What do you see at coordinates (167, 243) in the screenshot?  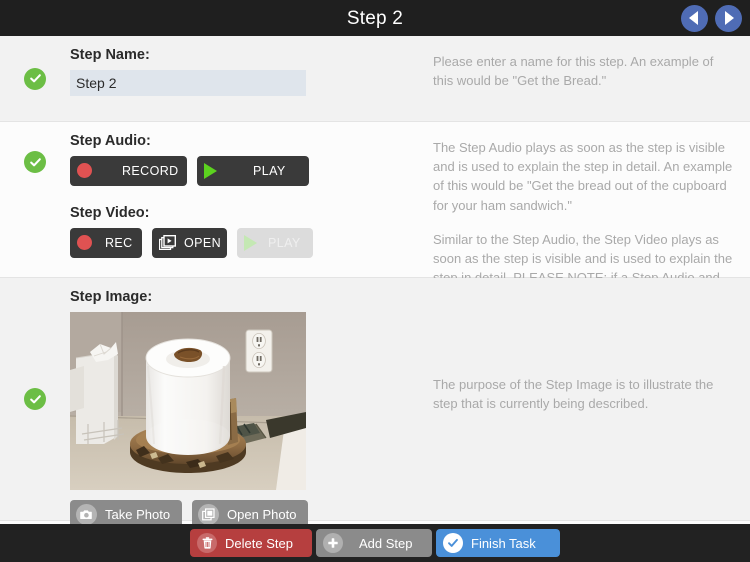 I see `video-library-icon` at bounding box center [167, 243].